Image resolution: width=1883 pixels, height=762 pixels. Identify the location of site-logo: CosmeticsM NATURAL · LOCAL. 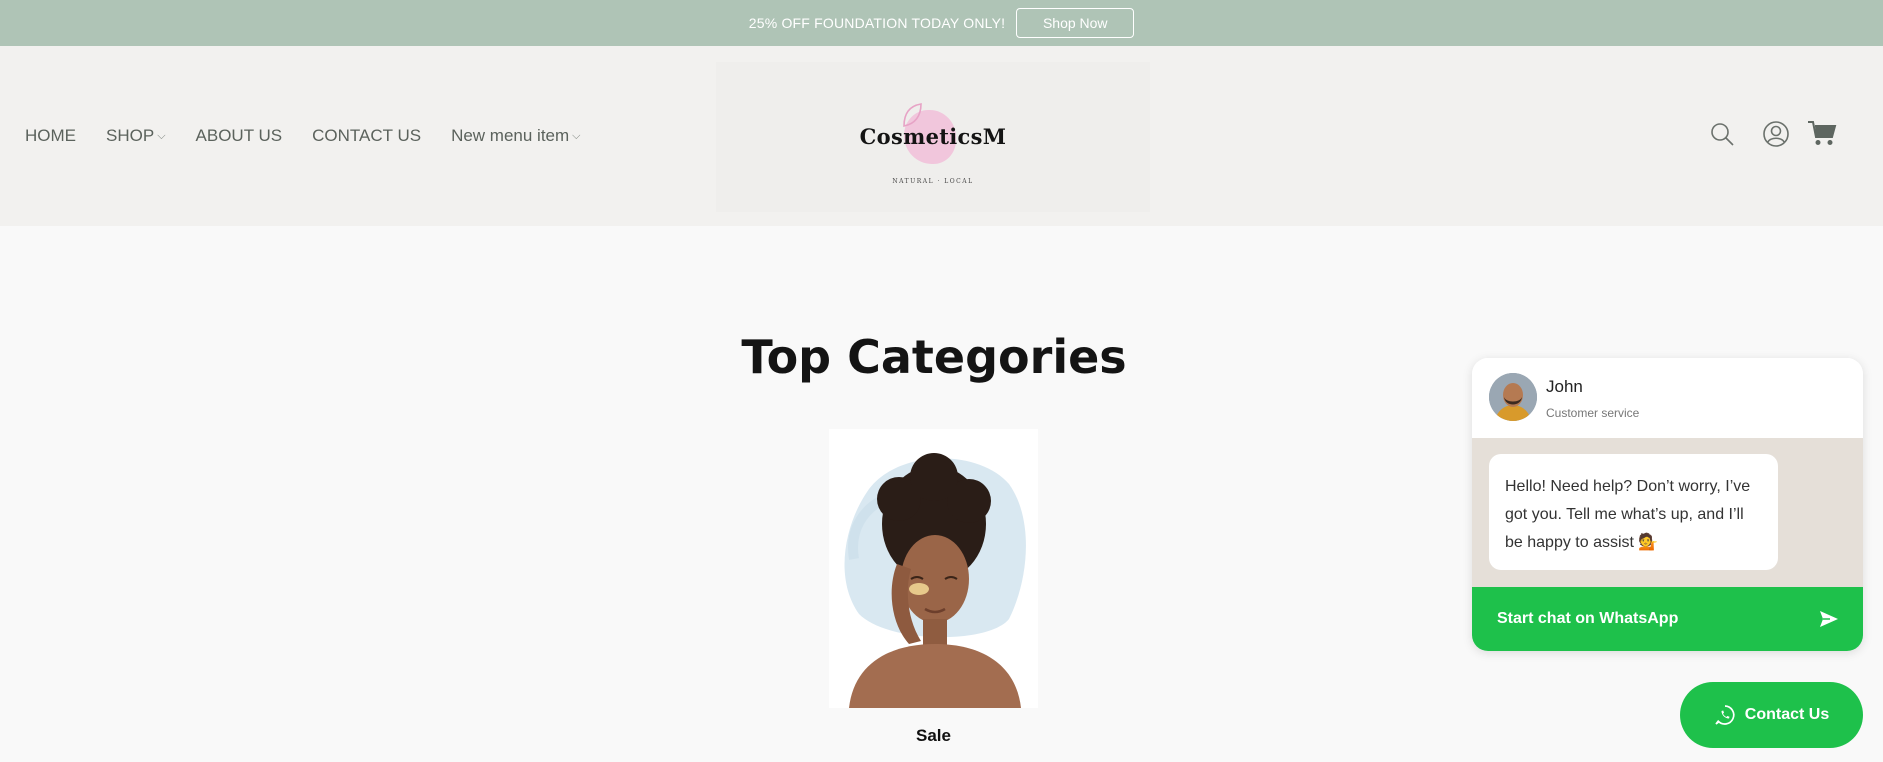
(933, 137).